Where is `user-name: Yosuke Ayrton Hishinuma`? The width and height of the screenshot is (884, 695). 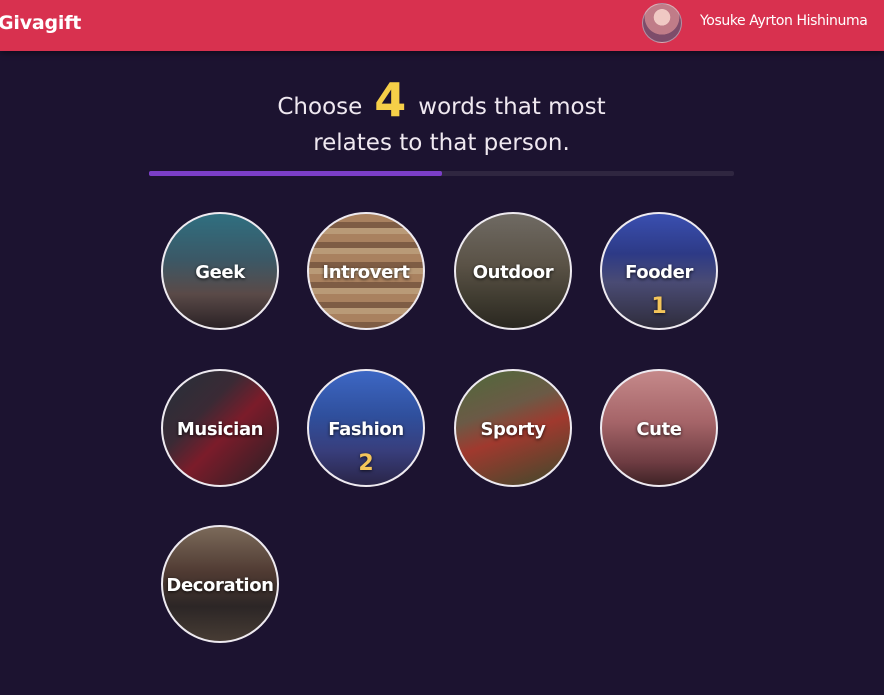 user-name: Yosuke Ayrton Hishinuma is located at coordinates (784, 21).